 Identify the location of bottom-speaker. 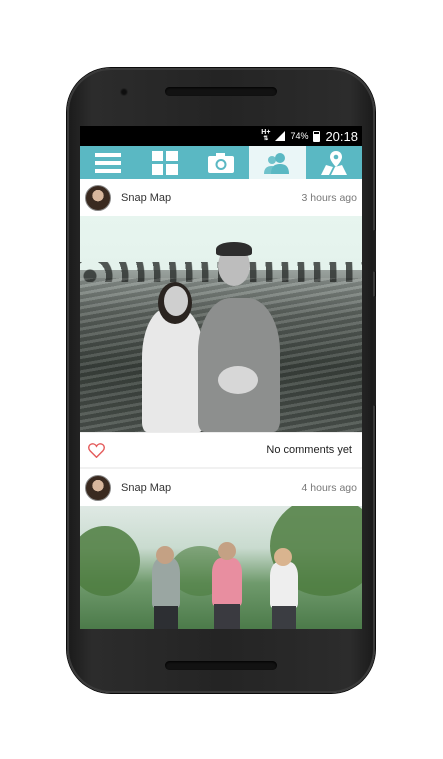
(221, 665).